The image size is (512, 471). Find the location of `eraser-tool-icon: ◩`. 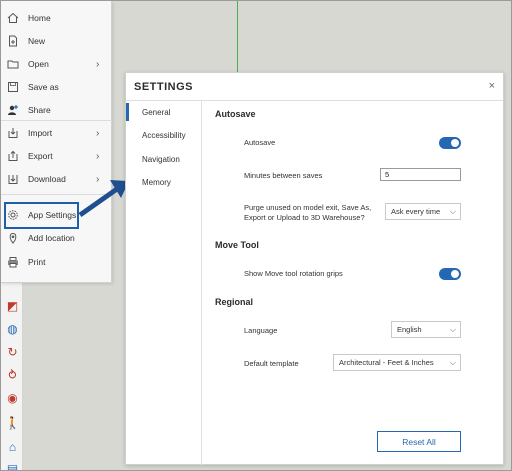

eraser-tool-icon: ◩ is located at coordinates (12, 305).